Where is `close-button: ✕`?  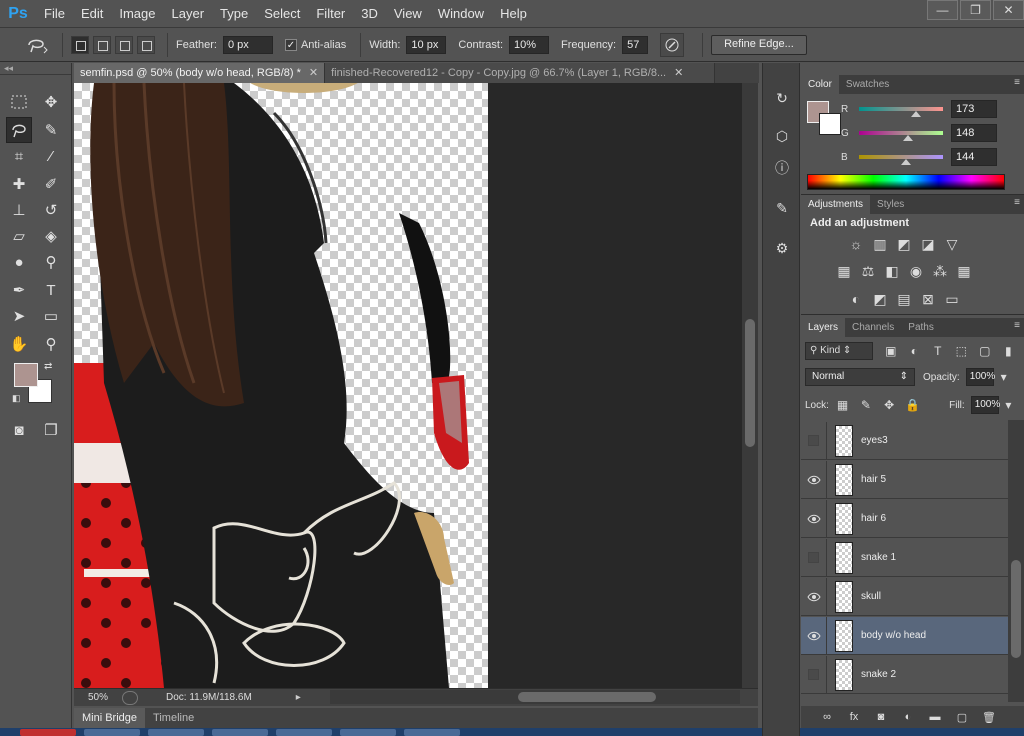 close-button: ✕ is located at coordinates (1008, 10).